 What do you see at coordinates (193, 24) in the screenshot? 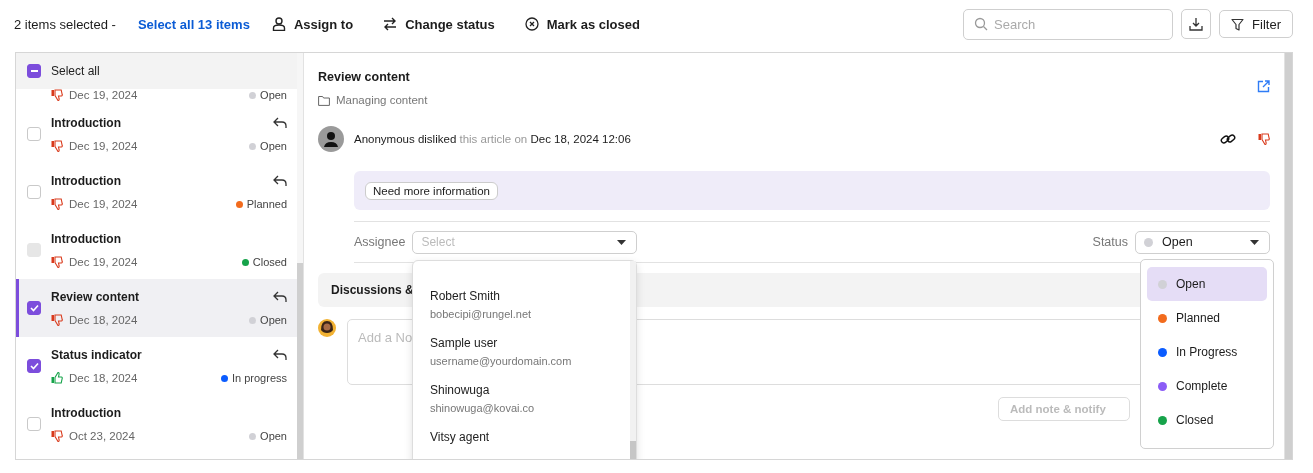
I see `select-all-link: Select all 13 items` at bounding box center [193, 24].